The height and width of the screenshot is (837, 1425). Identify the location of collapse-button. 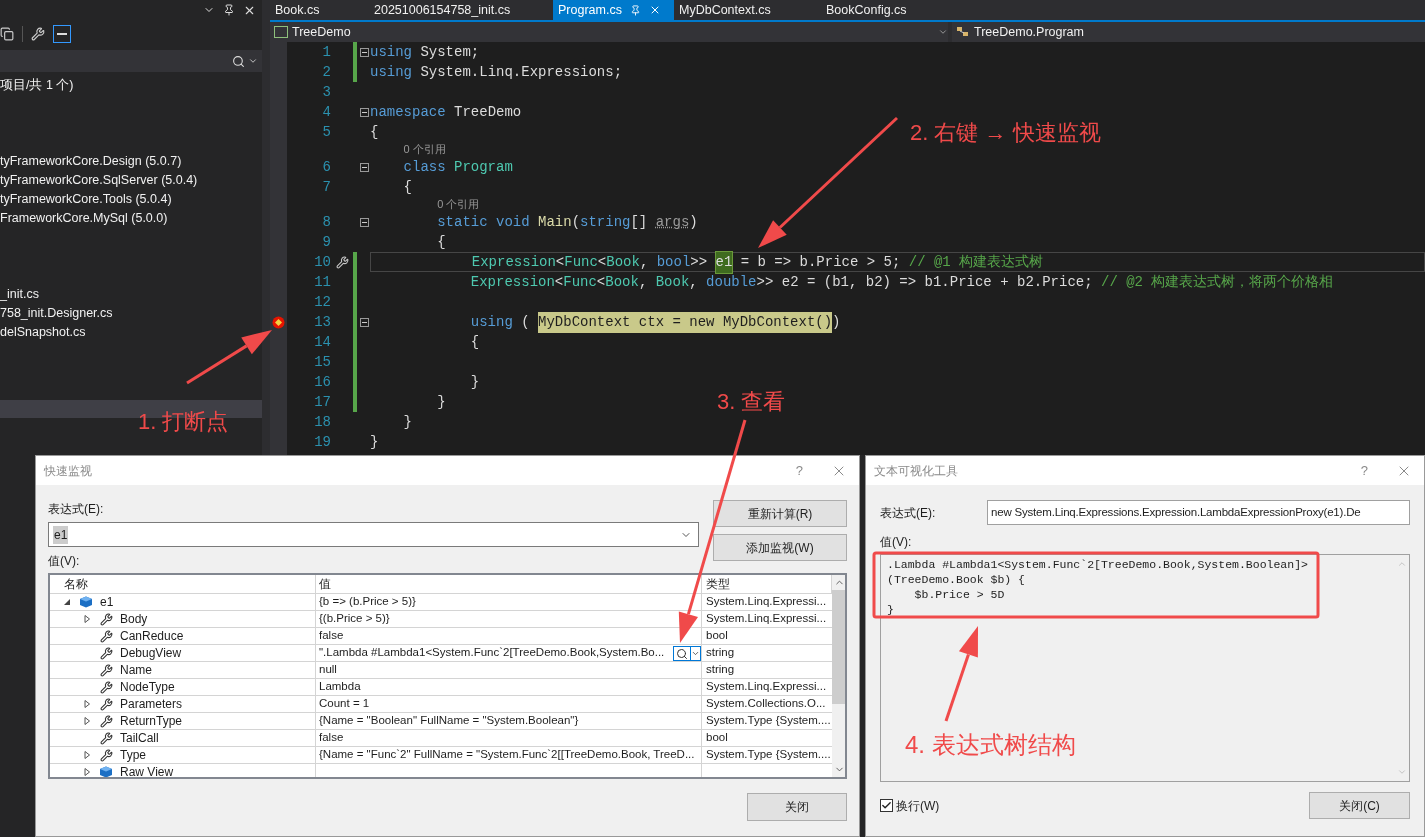
(62, 34).